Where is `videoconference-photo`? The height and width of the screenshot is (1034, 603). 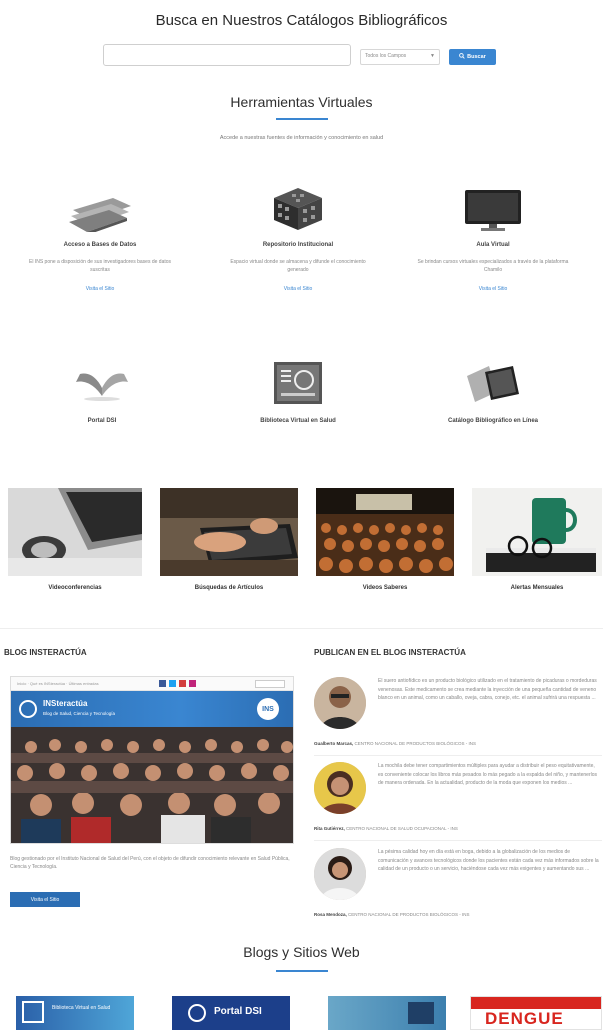
videoconference-photo is located at coordinates (75, 532).